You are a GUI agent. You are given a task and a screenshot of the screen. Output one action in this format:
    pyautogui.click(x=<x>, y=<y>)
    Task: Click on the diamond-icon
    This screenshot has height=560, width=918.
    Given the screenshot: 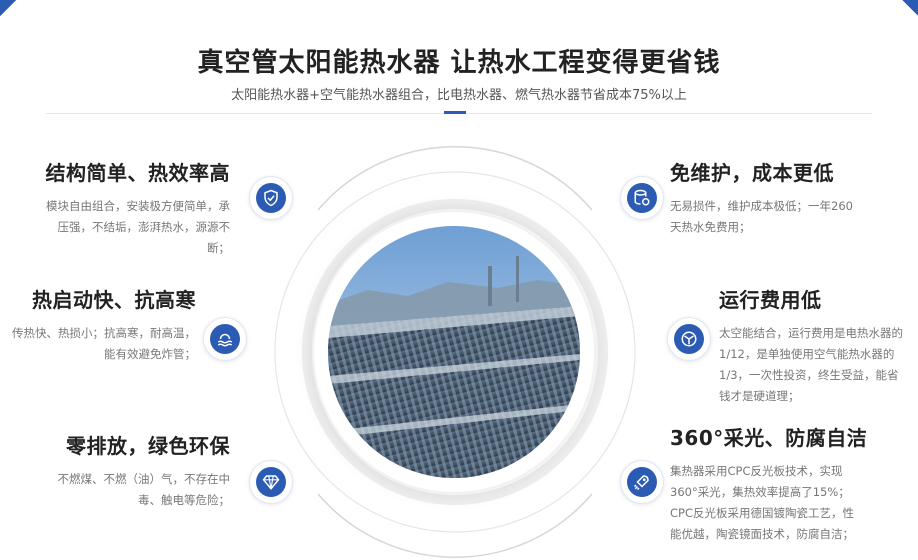 What is the action you would take?
    pyautogui.click(x=271, y=482)
    